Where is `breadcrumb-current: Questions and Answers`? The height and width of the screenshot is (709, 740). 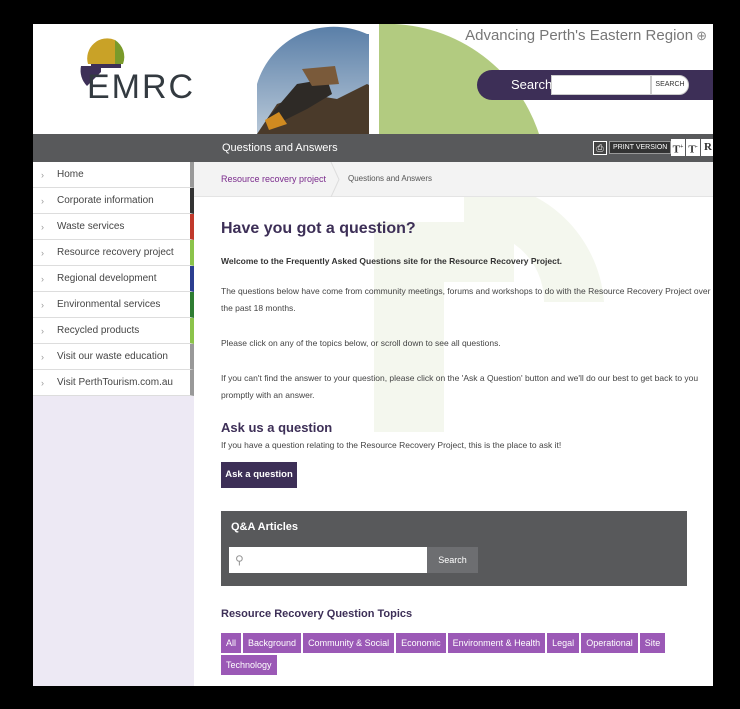 breadcrumb-current: Questions and Answers is located at coordinates (390, 178).